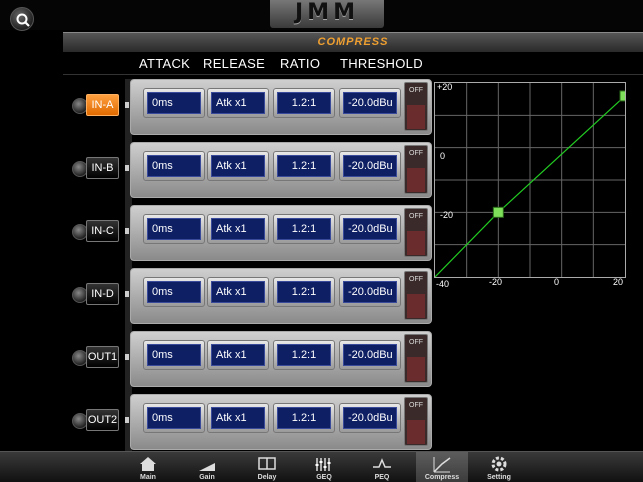  I want to click on top-bar: JMM, so click(321, 15).